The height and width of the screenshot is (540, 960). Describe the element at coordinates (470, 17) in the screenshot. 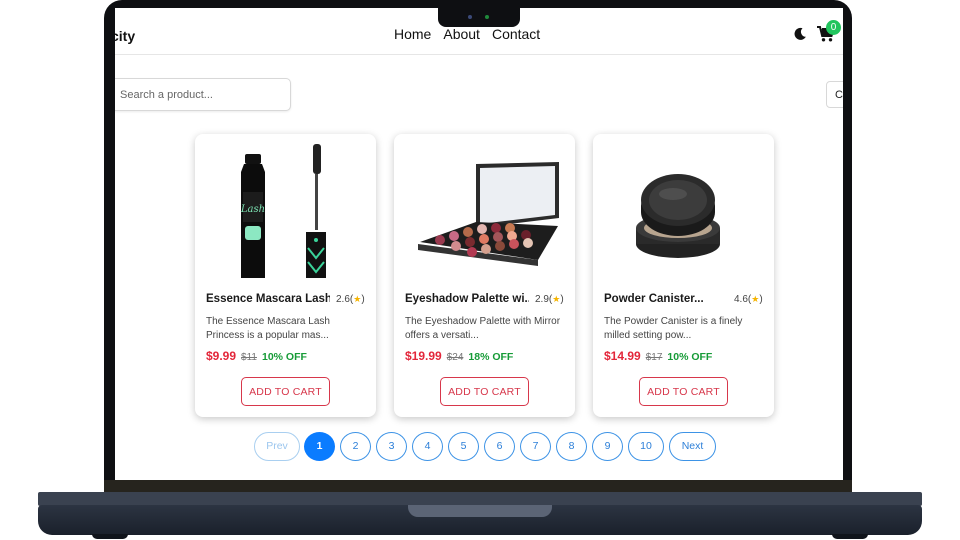

I see `camera-lens-icon` at that location.